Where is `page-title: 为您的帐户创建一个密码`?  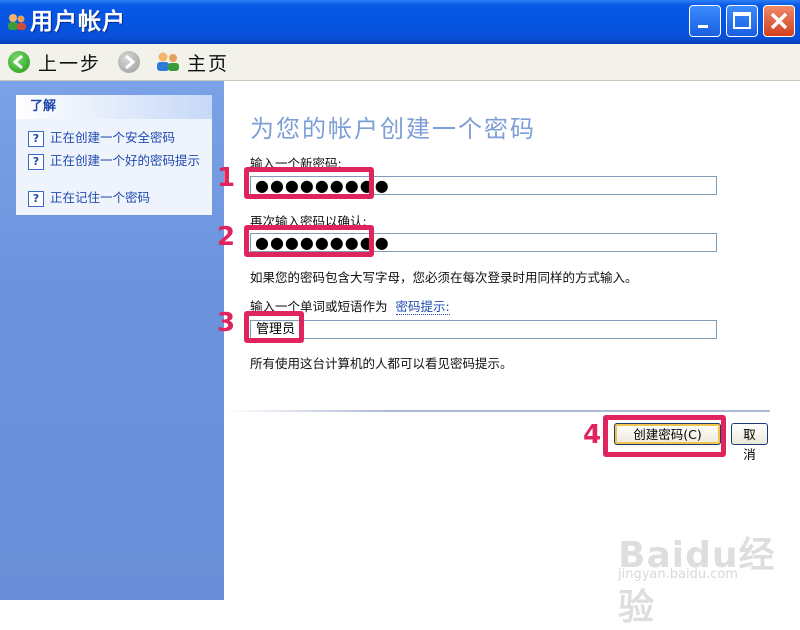
page-title: 为您的帐户创建一个密码 is located at coordinates (393, 129).